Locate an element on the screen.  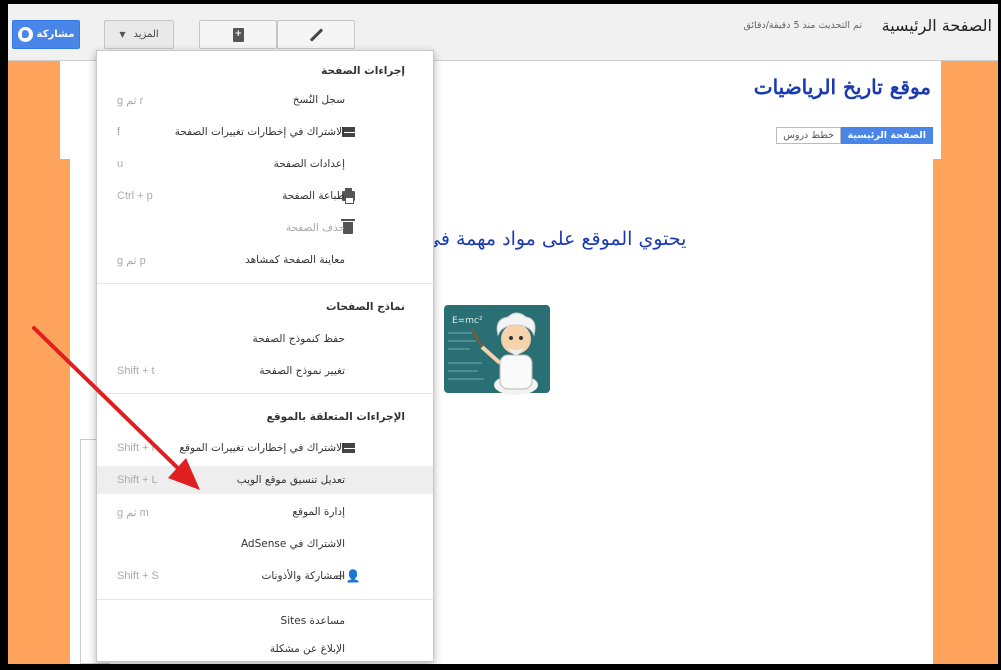
menu-item-shortcut: g ثم p is located at coordinates (131, 260).